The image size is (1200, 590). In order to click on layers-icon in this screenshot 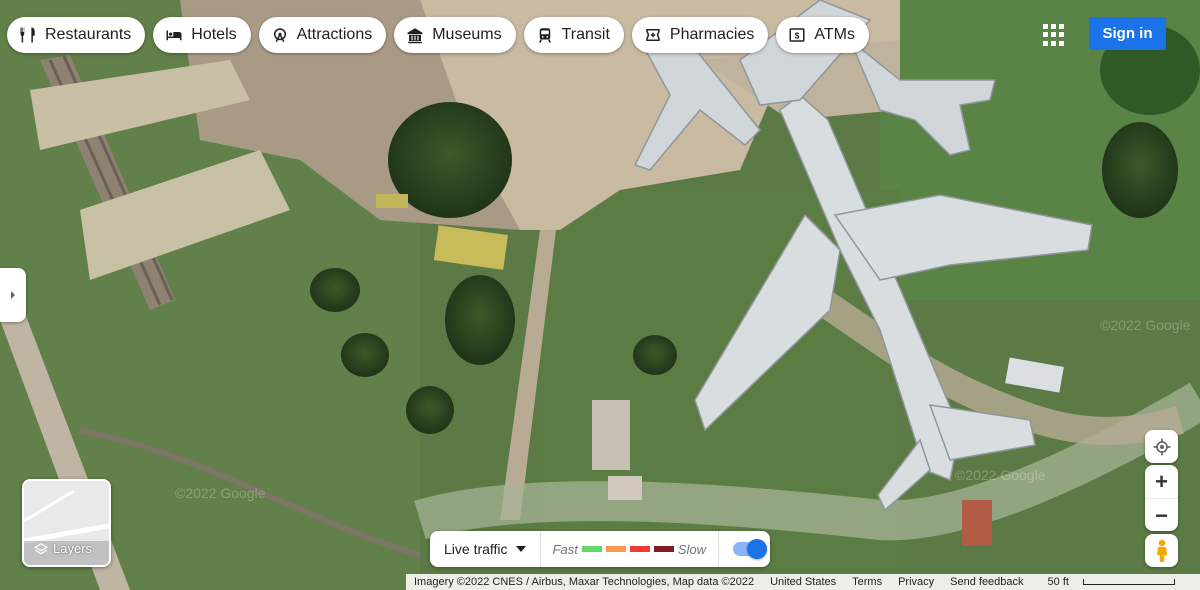, I will do `click(41, 548)`.